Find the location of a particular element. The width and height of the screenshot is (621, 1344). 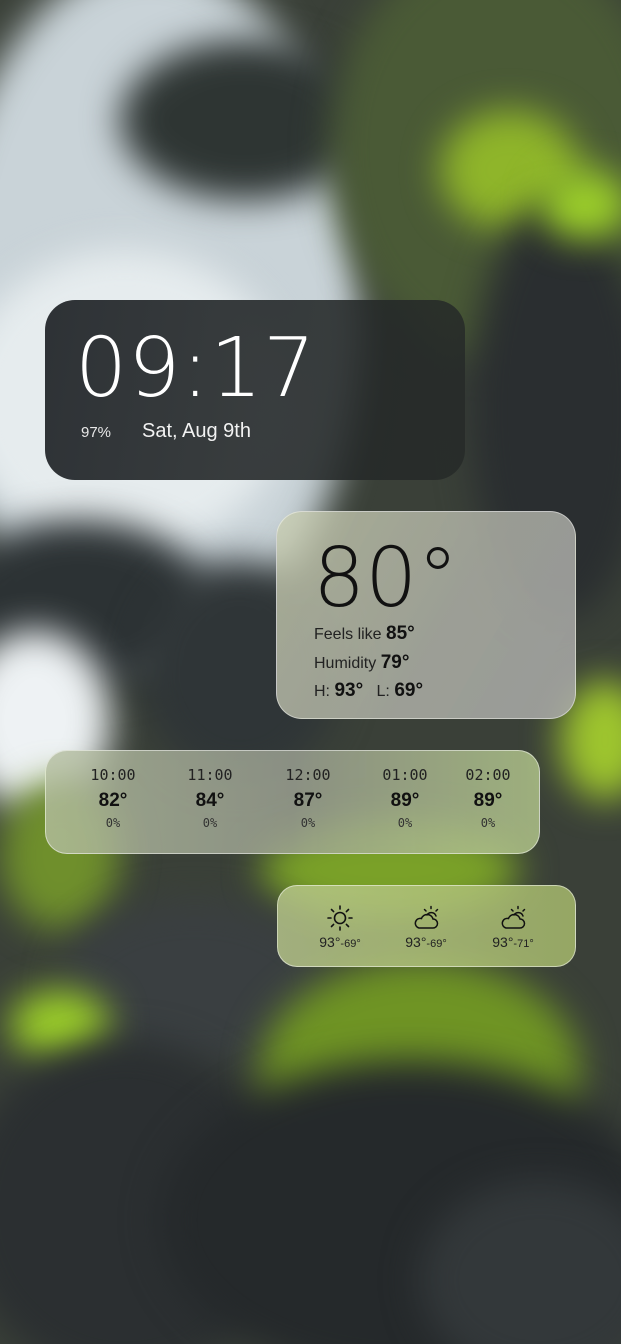

hour-time: 10:00 is located at coordinates (113, 775).